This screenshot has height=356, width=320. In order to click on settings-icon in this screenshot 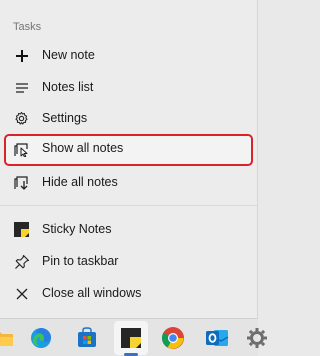, I will do `click(257, 338)`.